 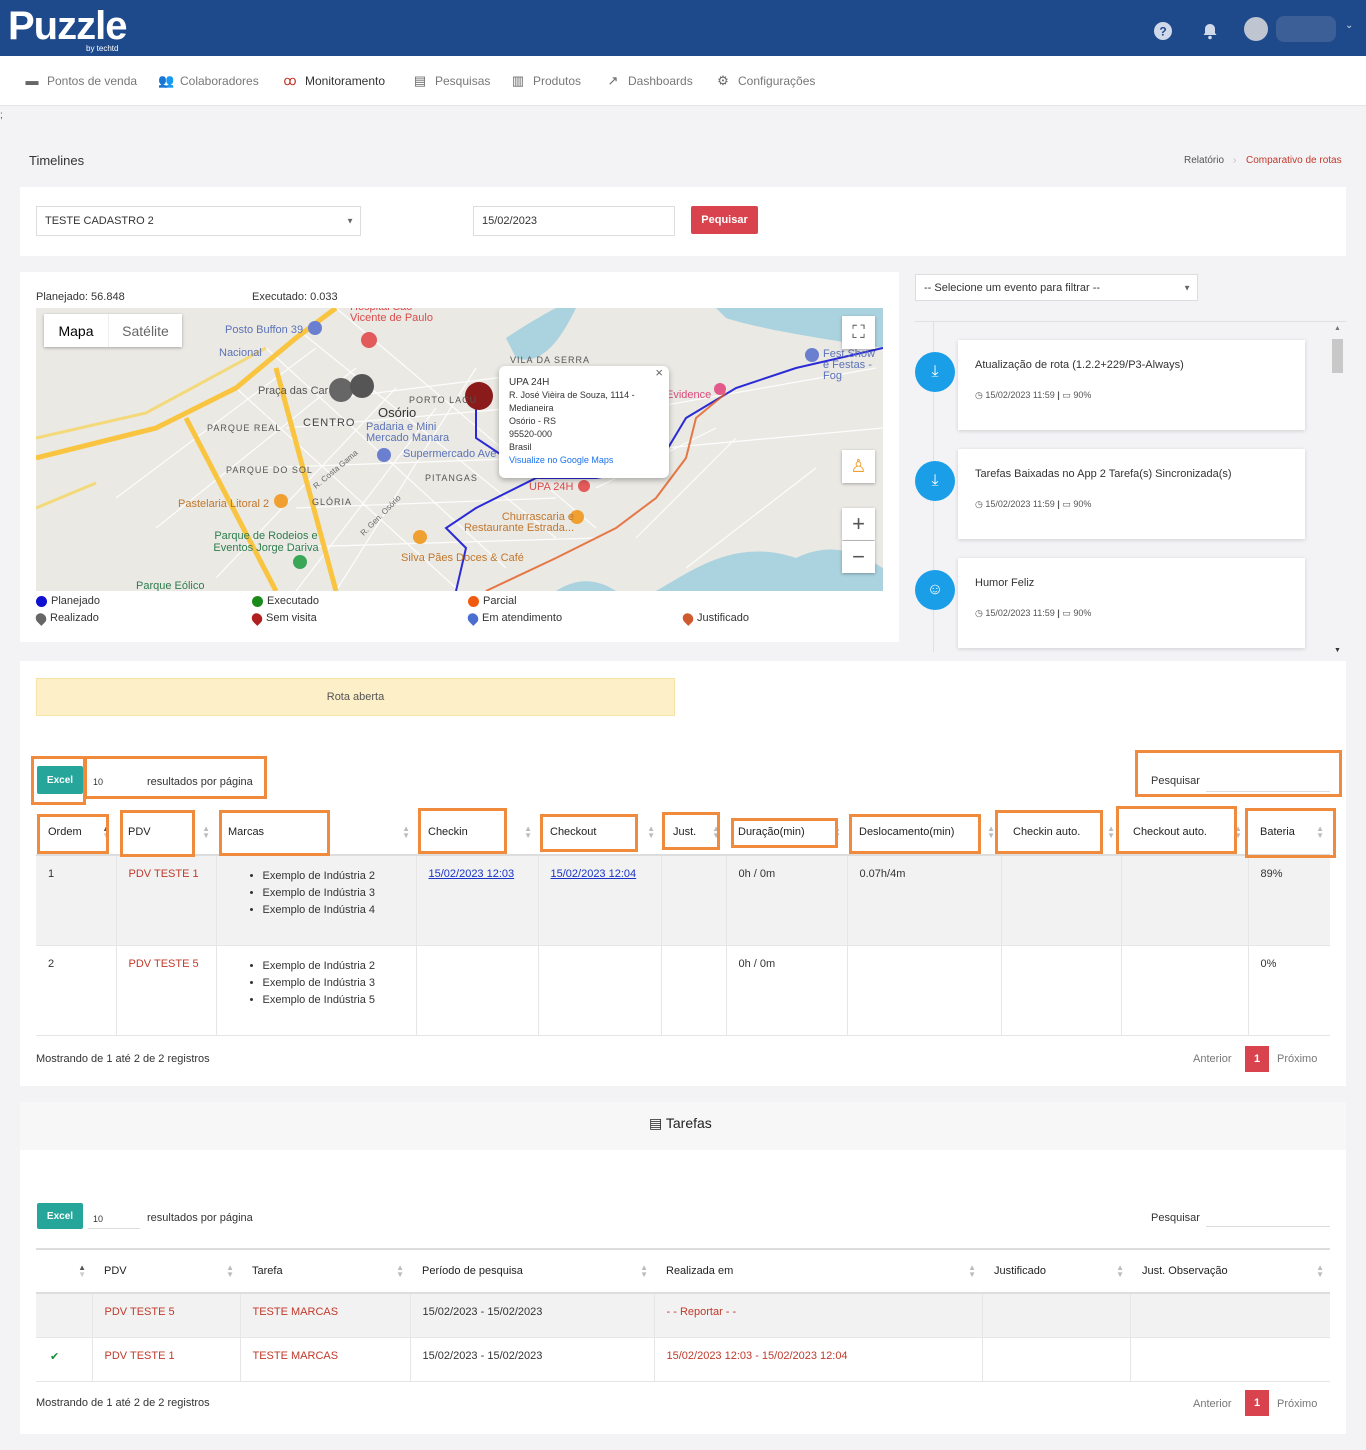 I want to click on timeline-scrollbar: ▲ ▼, so click(x=1337, y=491).